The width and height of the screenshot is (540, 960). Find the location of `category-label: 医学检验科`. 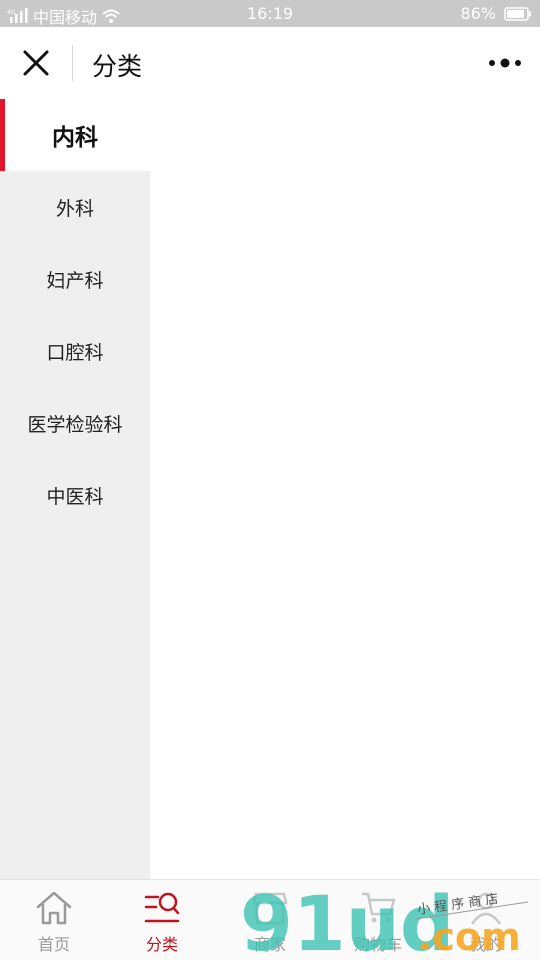

category-label: 医学检验科 is located at coordinates (75, 424).